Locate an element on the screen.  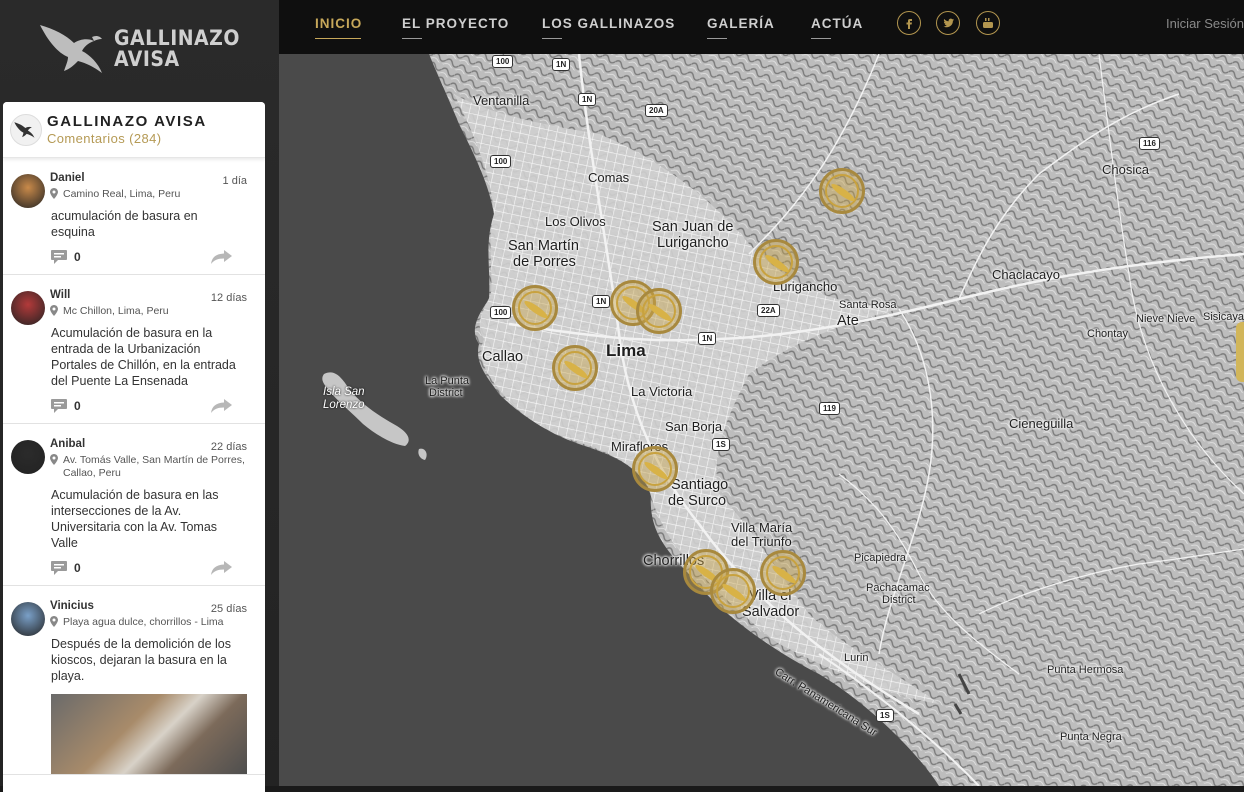
post-time: 12 días is located at coordinates (228, 298).